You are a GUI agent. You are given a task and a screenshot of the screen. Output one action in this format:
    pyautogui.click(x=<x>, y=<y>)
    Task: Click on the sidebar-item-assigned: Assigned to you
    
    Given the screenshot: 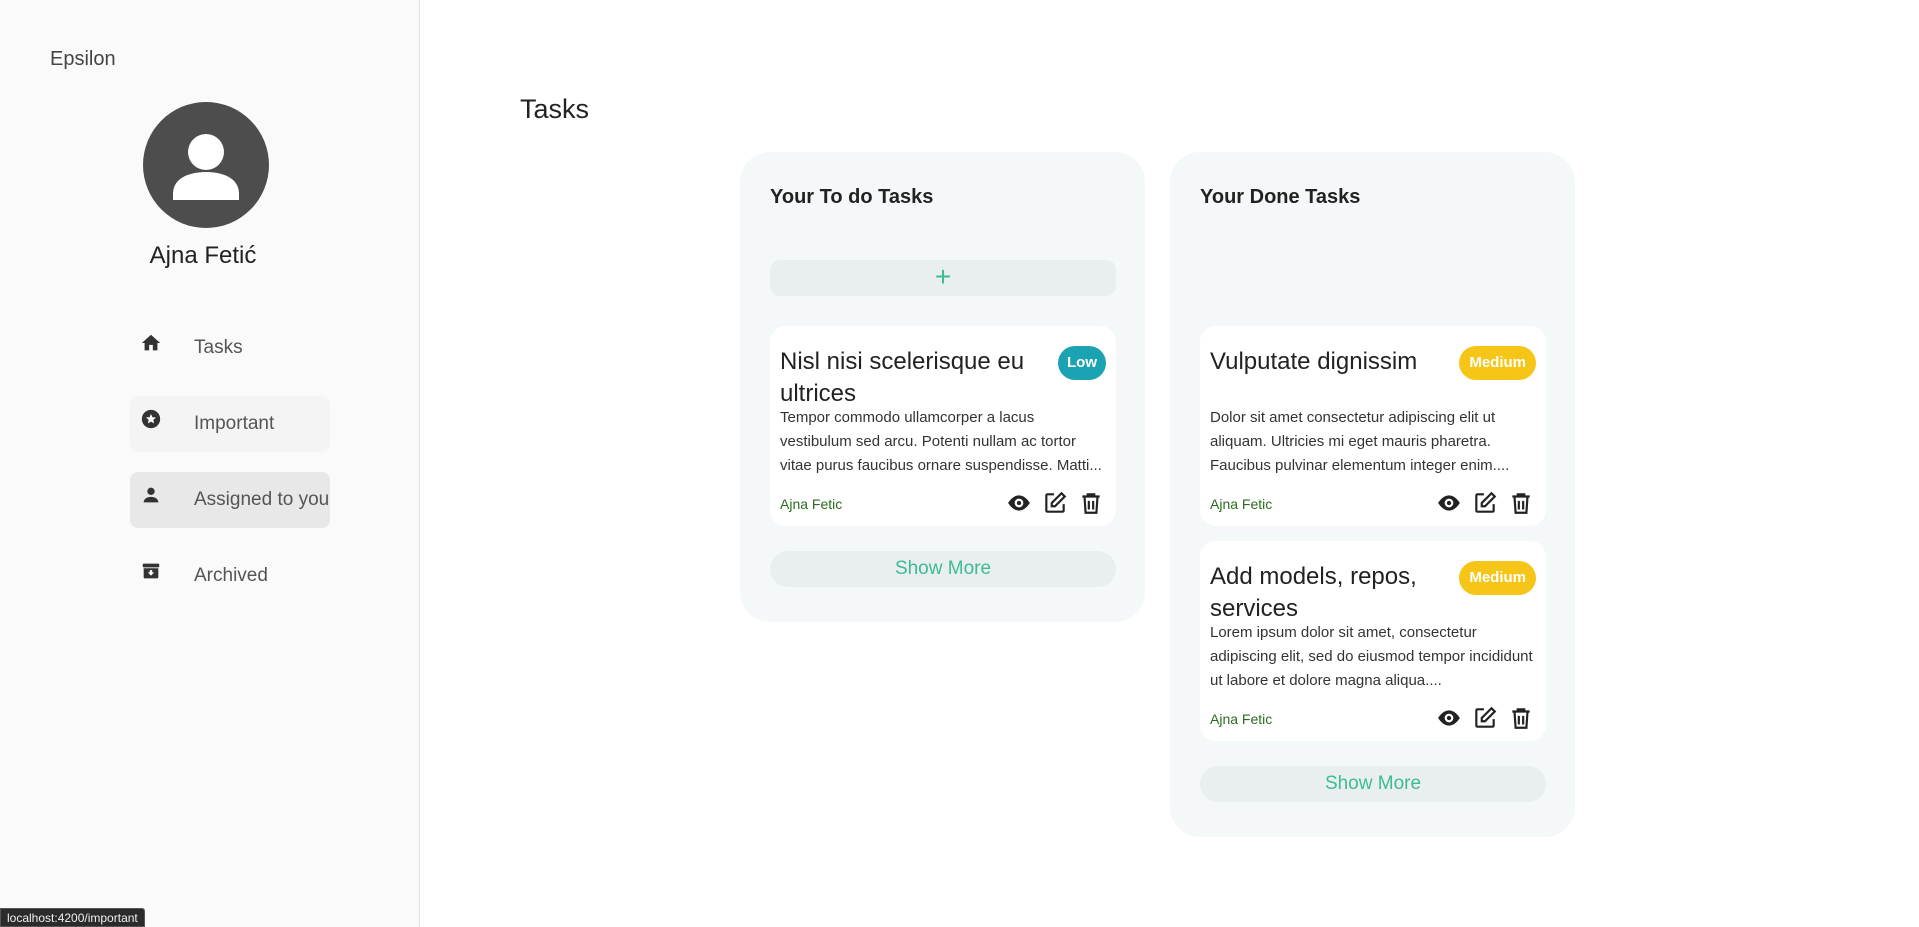 What is the action you would take?
    pyautogui.click(x=230, y=500)
    